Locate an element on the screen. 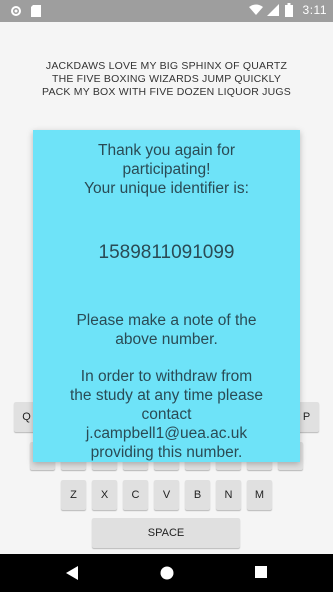  withdraw-line-1: In order to withdraw from is located at coordinates (166, 376).